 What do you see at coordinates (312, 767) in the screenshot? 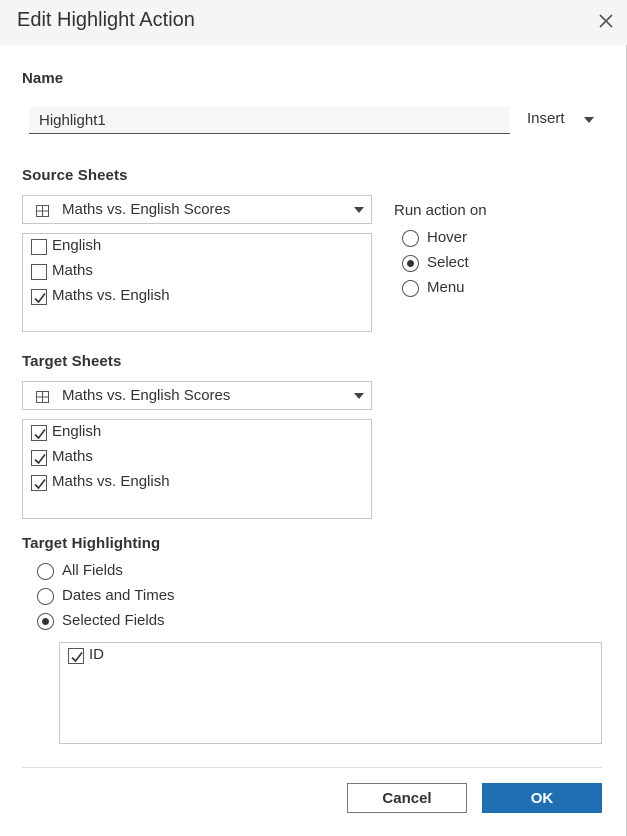
I see `footer-divider` at bounding box center [312, 767].